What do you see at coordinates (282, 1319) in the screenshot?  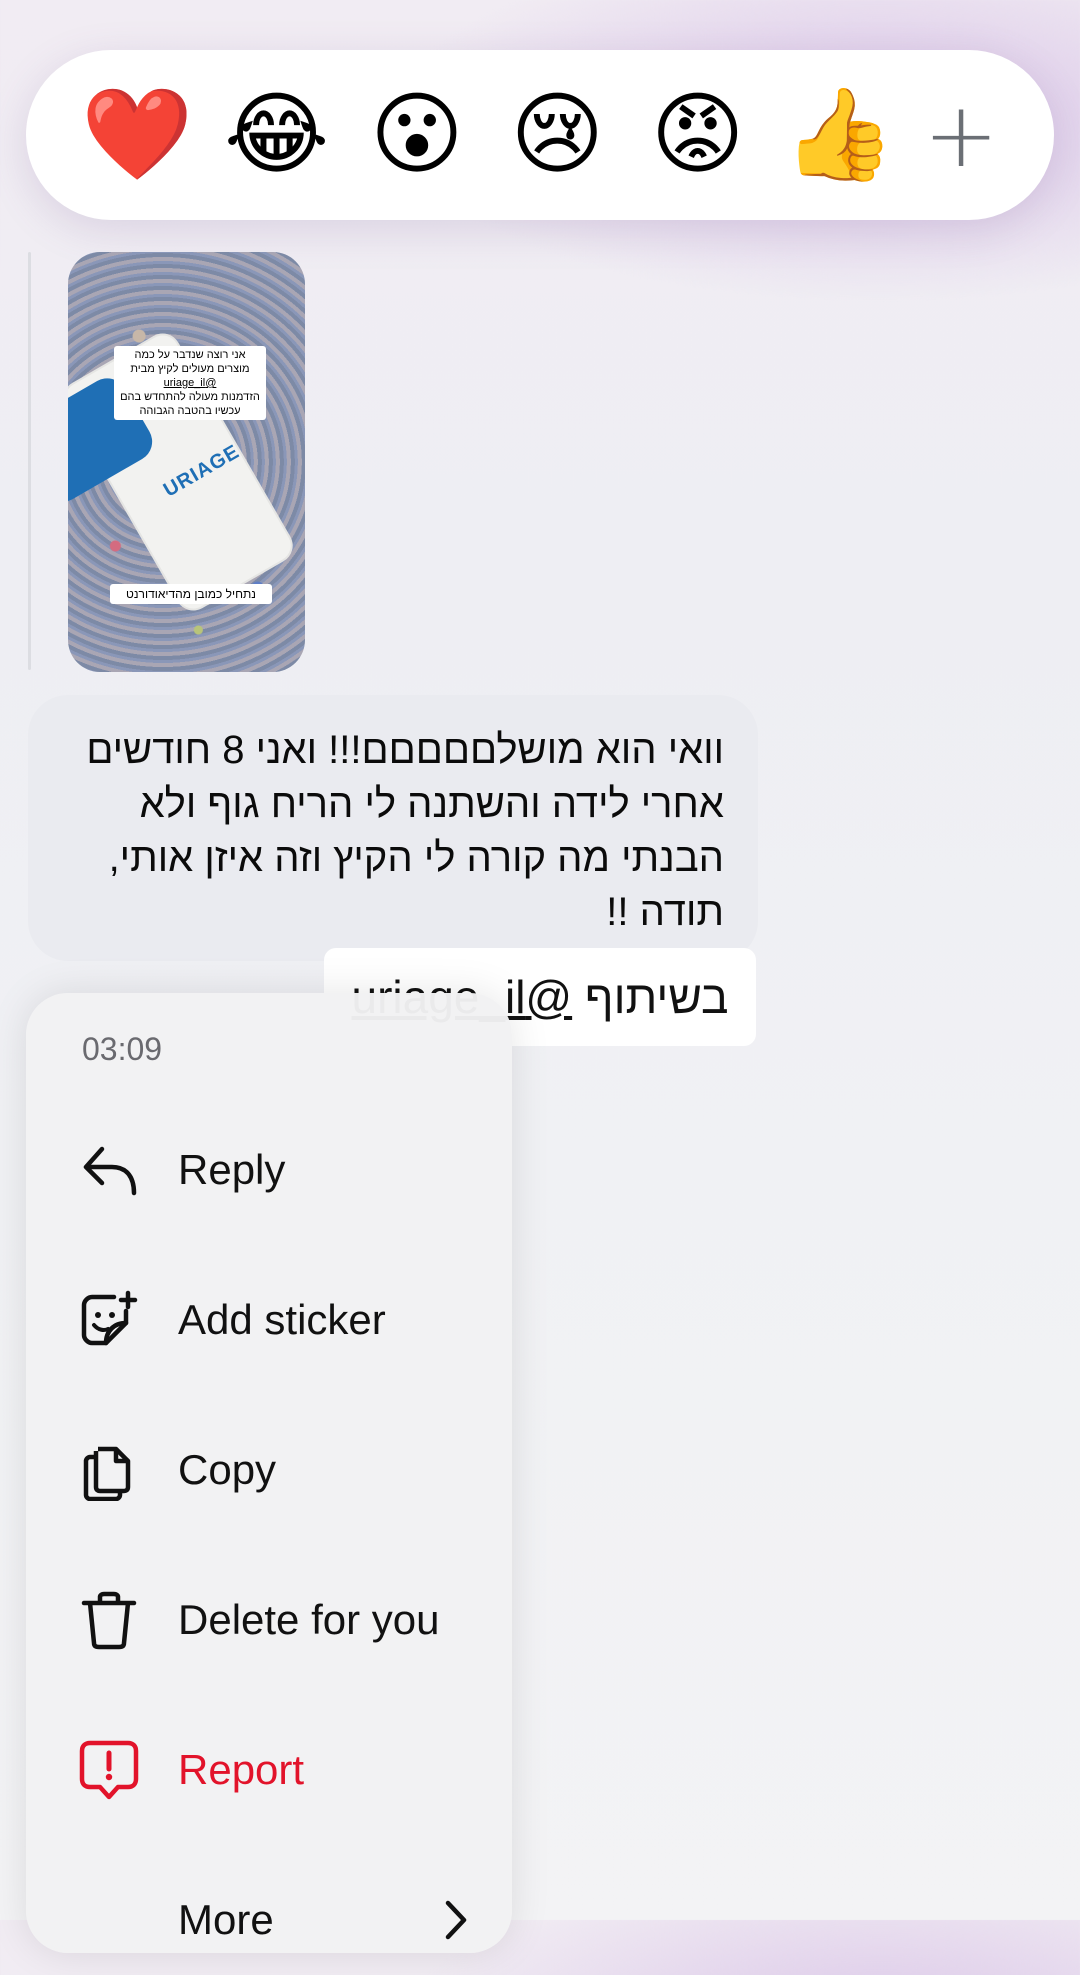 I see `menu-item-label: Add sticker` at bounding box center [282, 1319].